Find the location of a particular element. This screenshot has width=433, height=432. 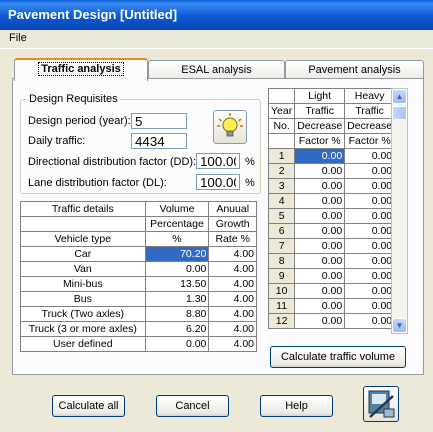

tab-esal-analysis: ESAL analysis is located at coordinates (216, 69).